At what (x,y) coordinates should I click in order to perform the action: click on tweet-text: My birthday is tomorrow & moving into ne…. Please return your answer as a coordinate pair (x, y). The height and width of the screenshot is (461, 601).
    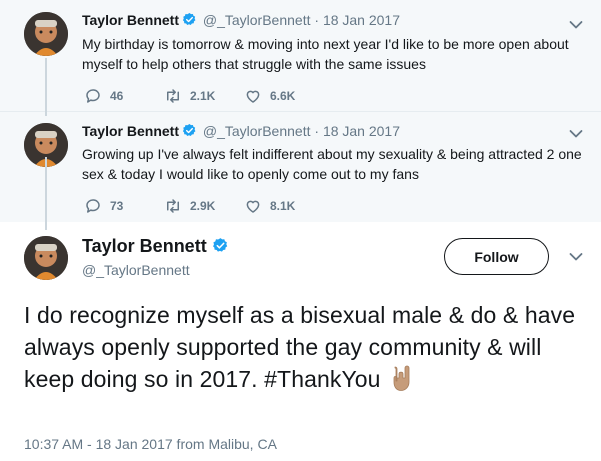
    Looking at the image, I should click on (325, 54).